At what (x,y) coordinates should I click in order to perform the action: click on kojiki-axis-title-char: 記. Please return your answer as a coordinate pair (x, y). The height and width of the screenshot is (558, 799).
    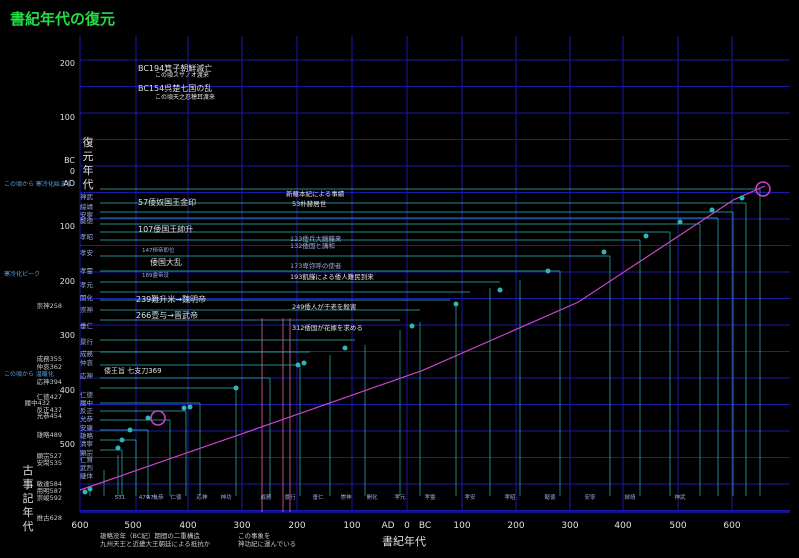
    Looking at the image, I should click on (28, 498).